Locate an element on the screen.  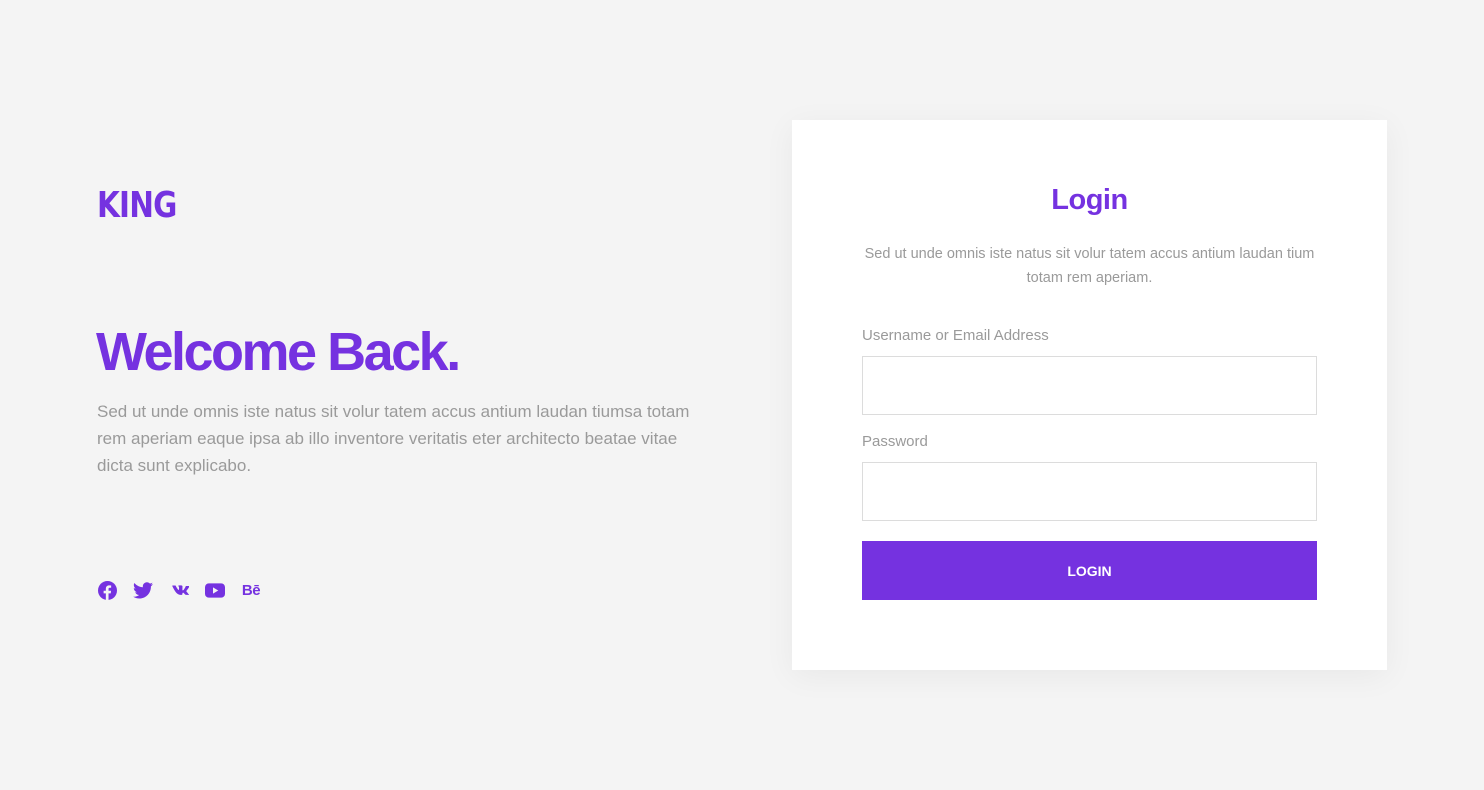
login-title: Login is located at coordinates (1089, 200).